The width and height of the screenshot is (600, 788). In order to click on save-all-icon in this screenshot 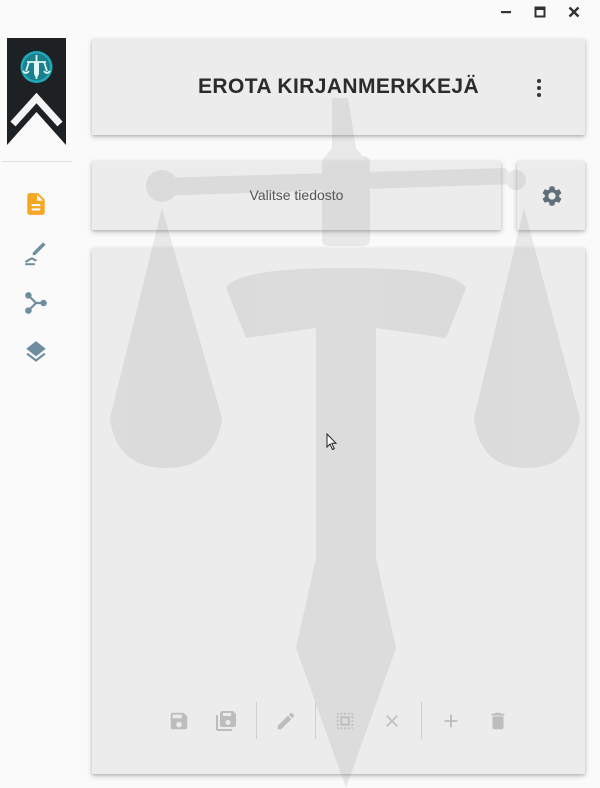, I will do `click(226, 721)`.